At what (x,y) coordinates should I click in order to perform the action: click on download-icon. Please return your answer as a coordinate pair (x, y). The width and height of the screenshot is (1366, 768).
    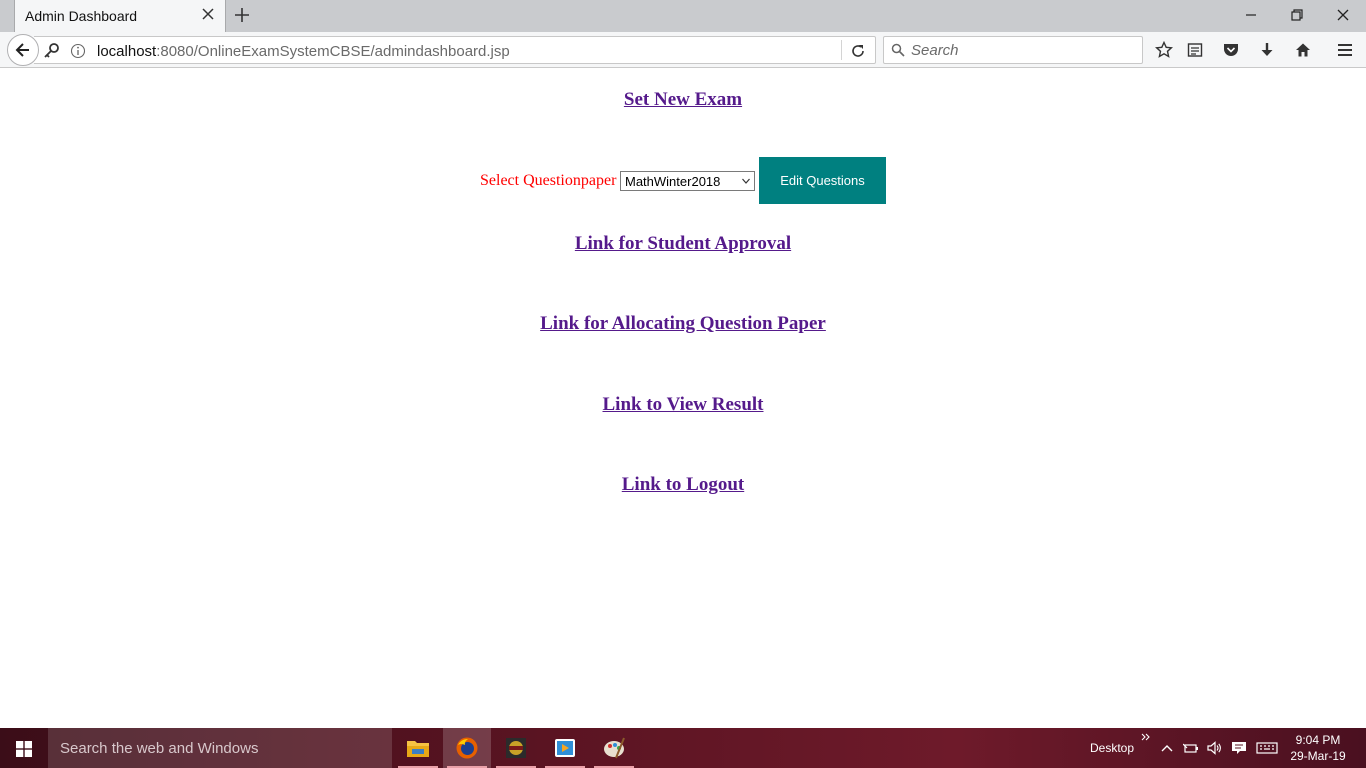
    Looking at the image, I should click on (1267, 50).